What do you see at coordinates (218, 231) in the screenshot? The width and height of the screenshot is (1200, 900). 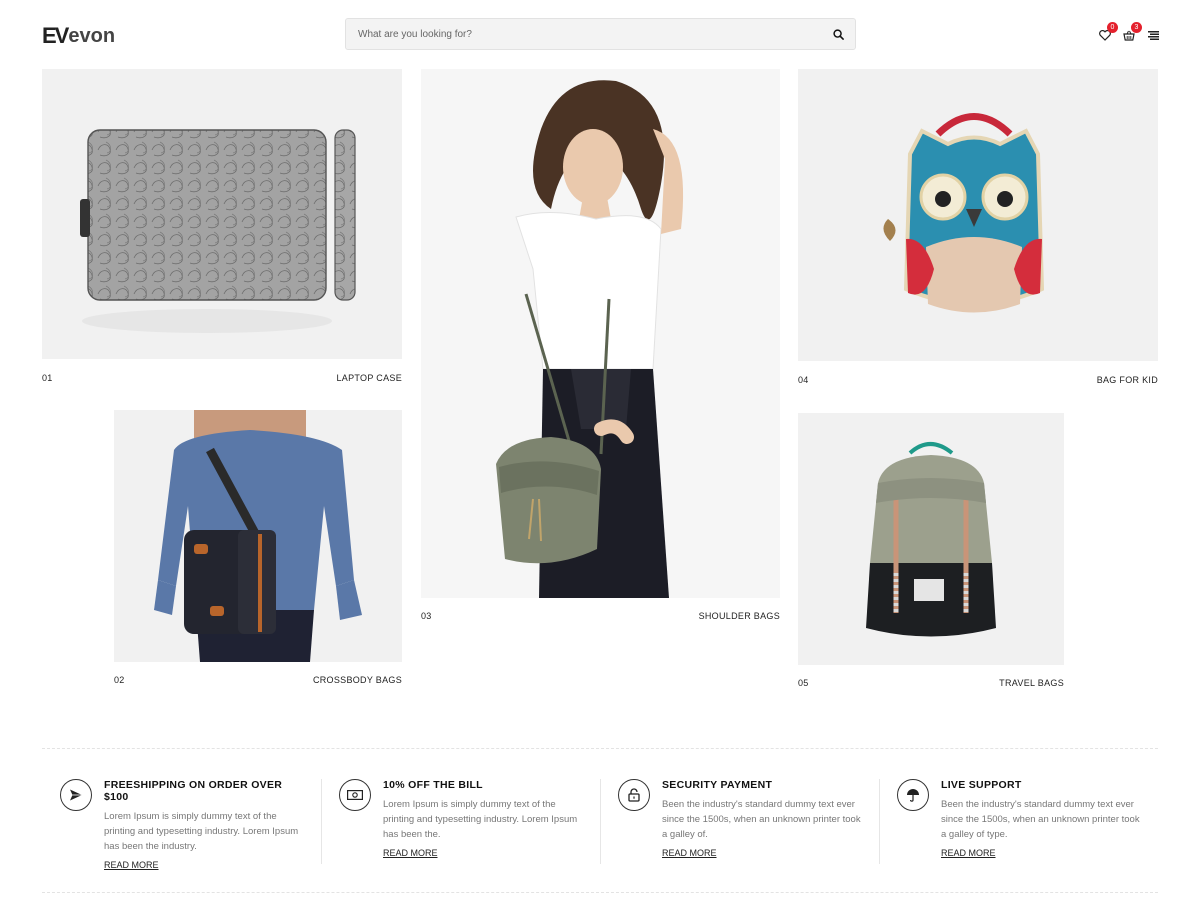 I see `laptop-case-illustration` at bounding box center [218, 231].